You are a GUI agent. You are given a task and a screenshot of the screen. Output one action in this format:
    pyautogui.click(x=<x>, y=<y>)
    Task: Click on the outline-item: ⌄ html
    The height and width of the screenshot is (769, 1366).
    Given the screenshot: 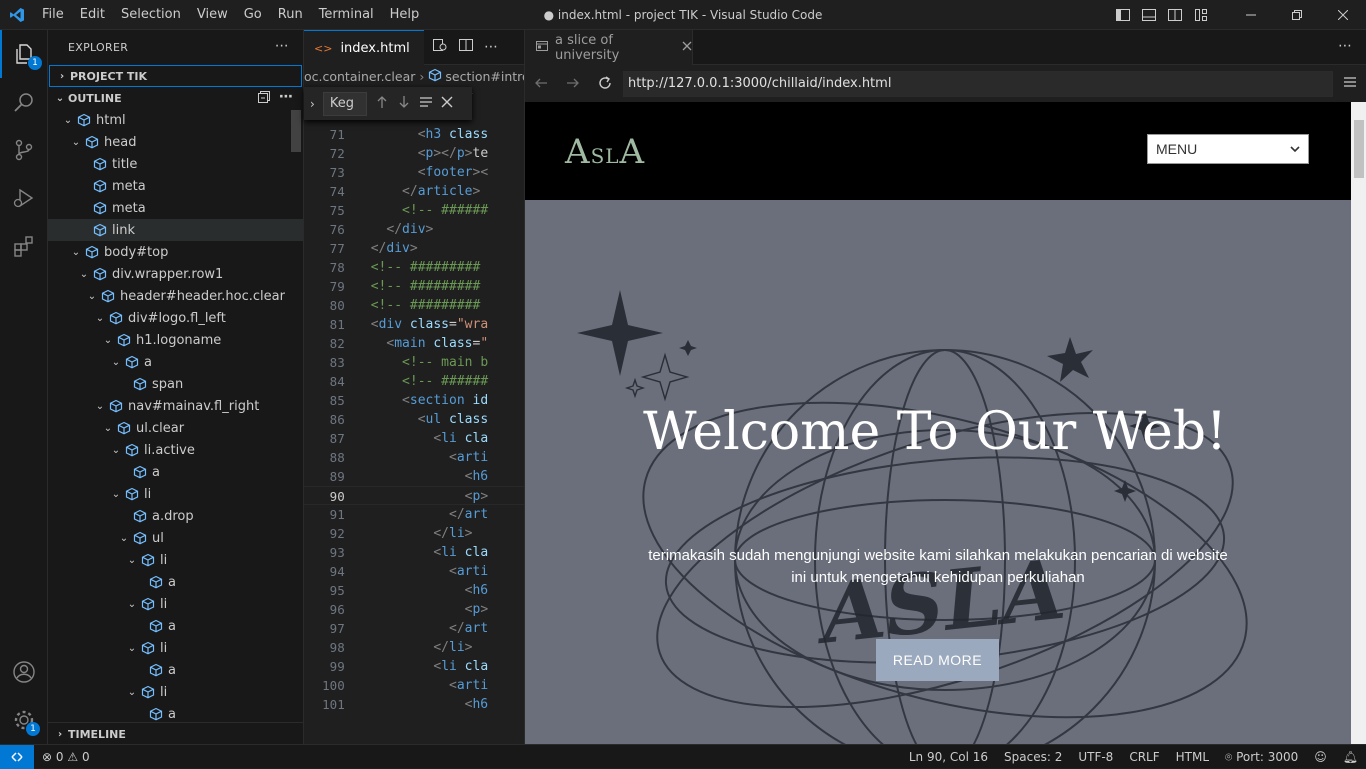 What is the action you would take?
    pyautogui.click(x=175, y=120)
    